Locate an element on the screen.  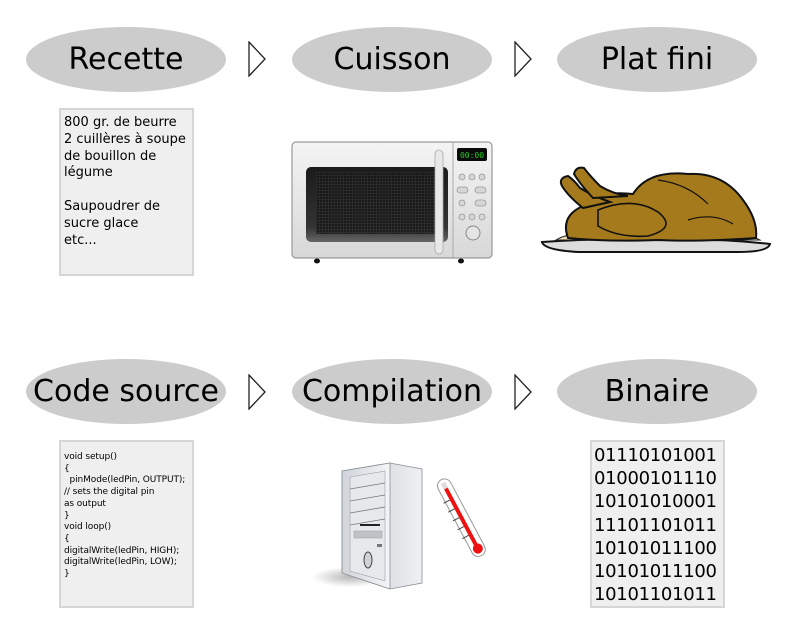
binary-line: 11101101011 is located at coordinates (655, 525).